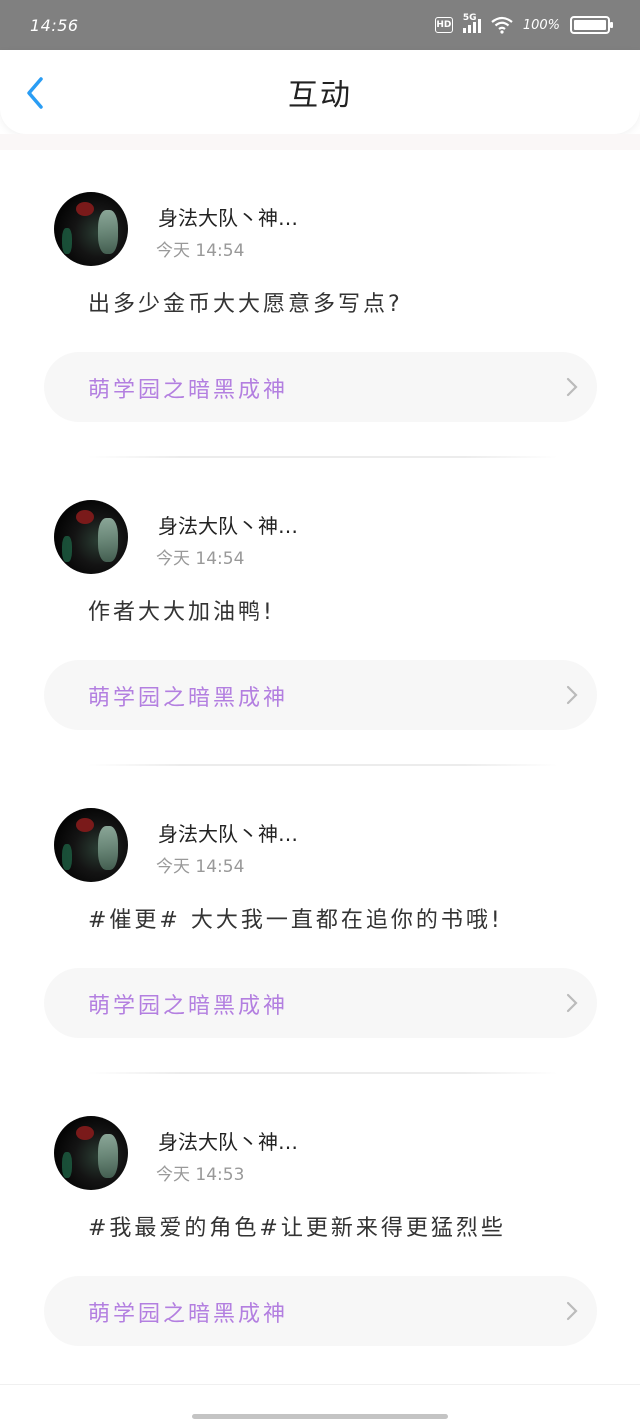  What do you see at coordinates (54, 25) in the screenshot?
I see `status-time: 14:56` at bounding box center [54, 25].